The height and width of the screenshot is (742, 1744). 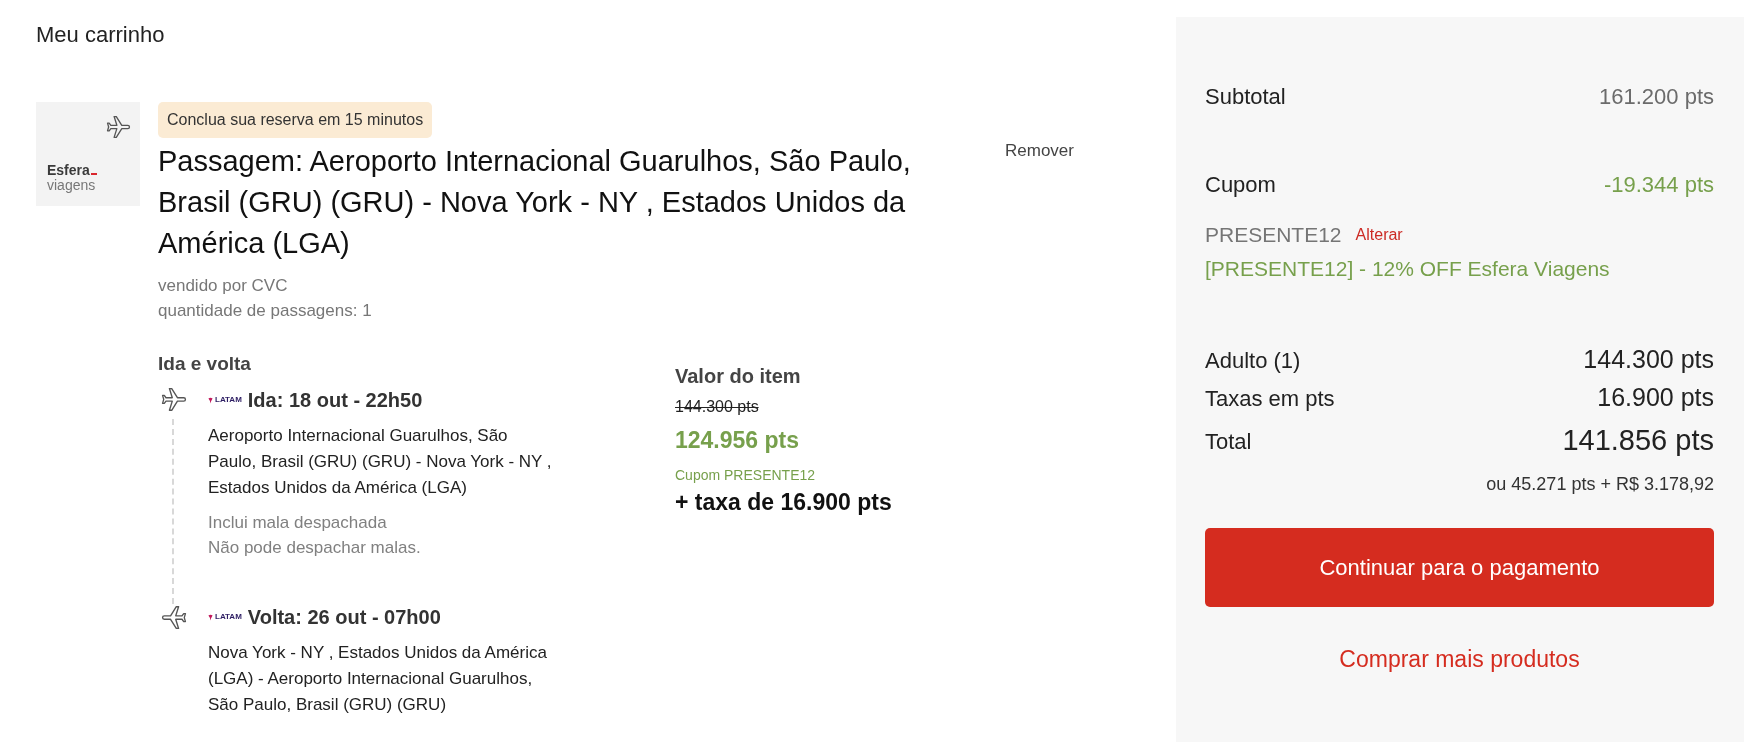 What do you see at coordinates (1245, 96) in the screenshot?
I see `summary-label: Subtotal` at bounding box center [1245, 96].